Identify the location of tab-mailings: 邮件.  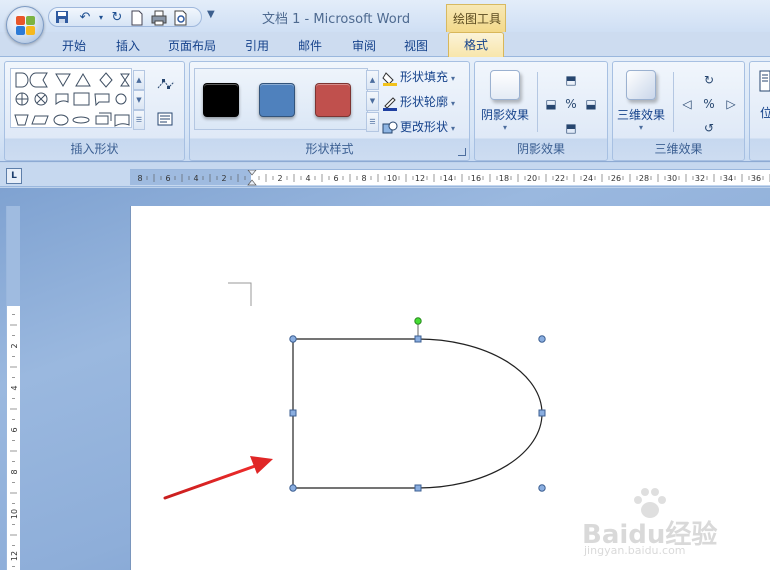
(310, 45).